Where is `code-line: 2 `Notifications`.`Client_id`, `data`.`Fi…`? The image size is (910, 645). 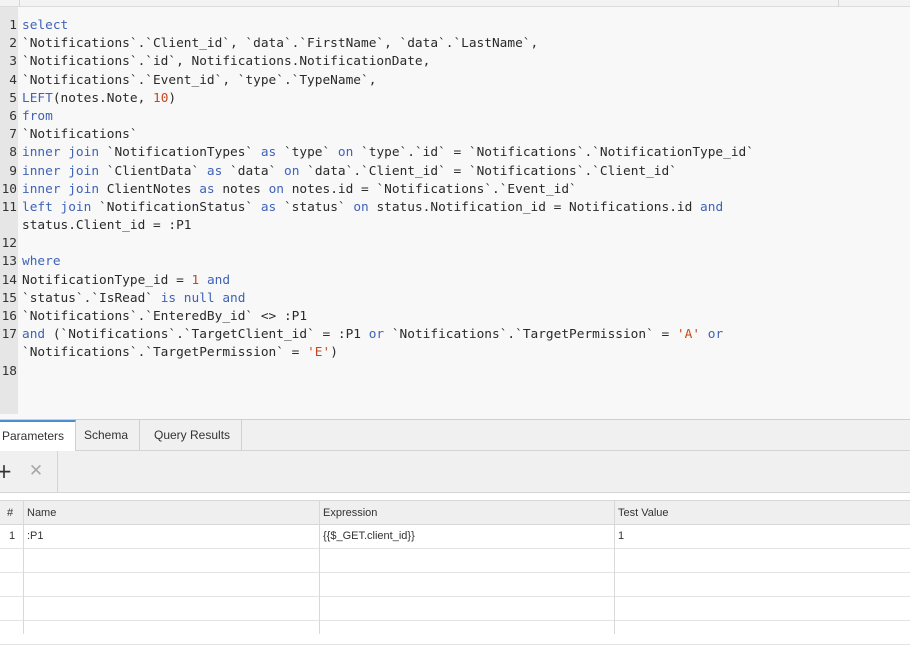 code-line: 2 `Notifications`.`Client_id`, `data`.`Fi… is located at coordinates (455, 44).